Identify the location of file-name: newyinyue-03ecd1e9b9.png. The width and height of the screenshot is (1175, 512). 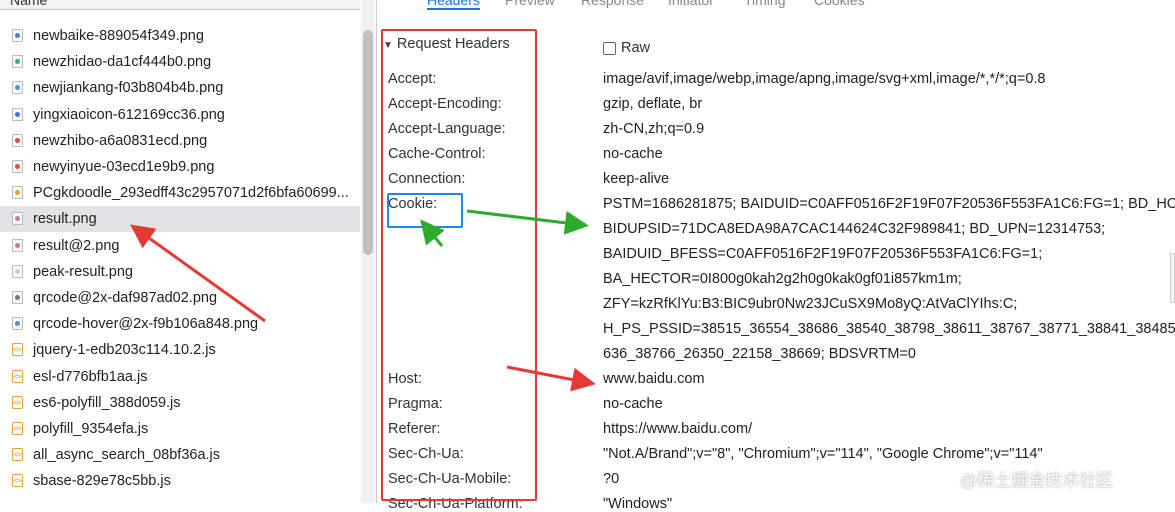
(124, 167).